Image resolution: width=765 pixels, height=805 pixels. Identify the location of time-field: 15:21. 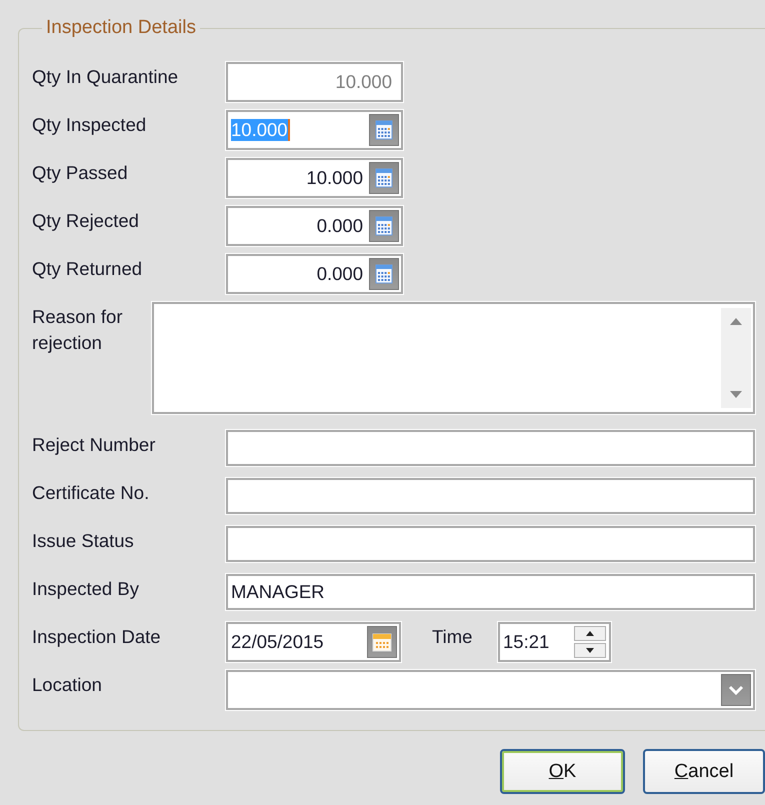
(554, 642).